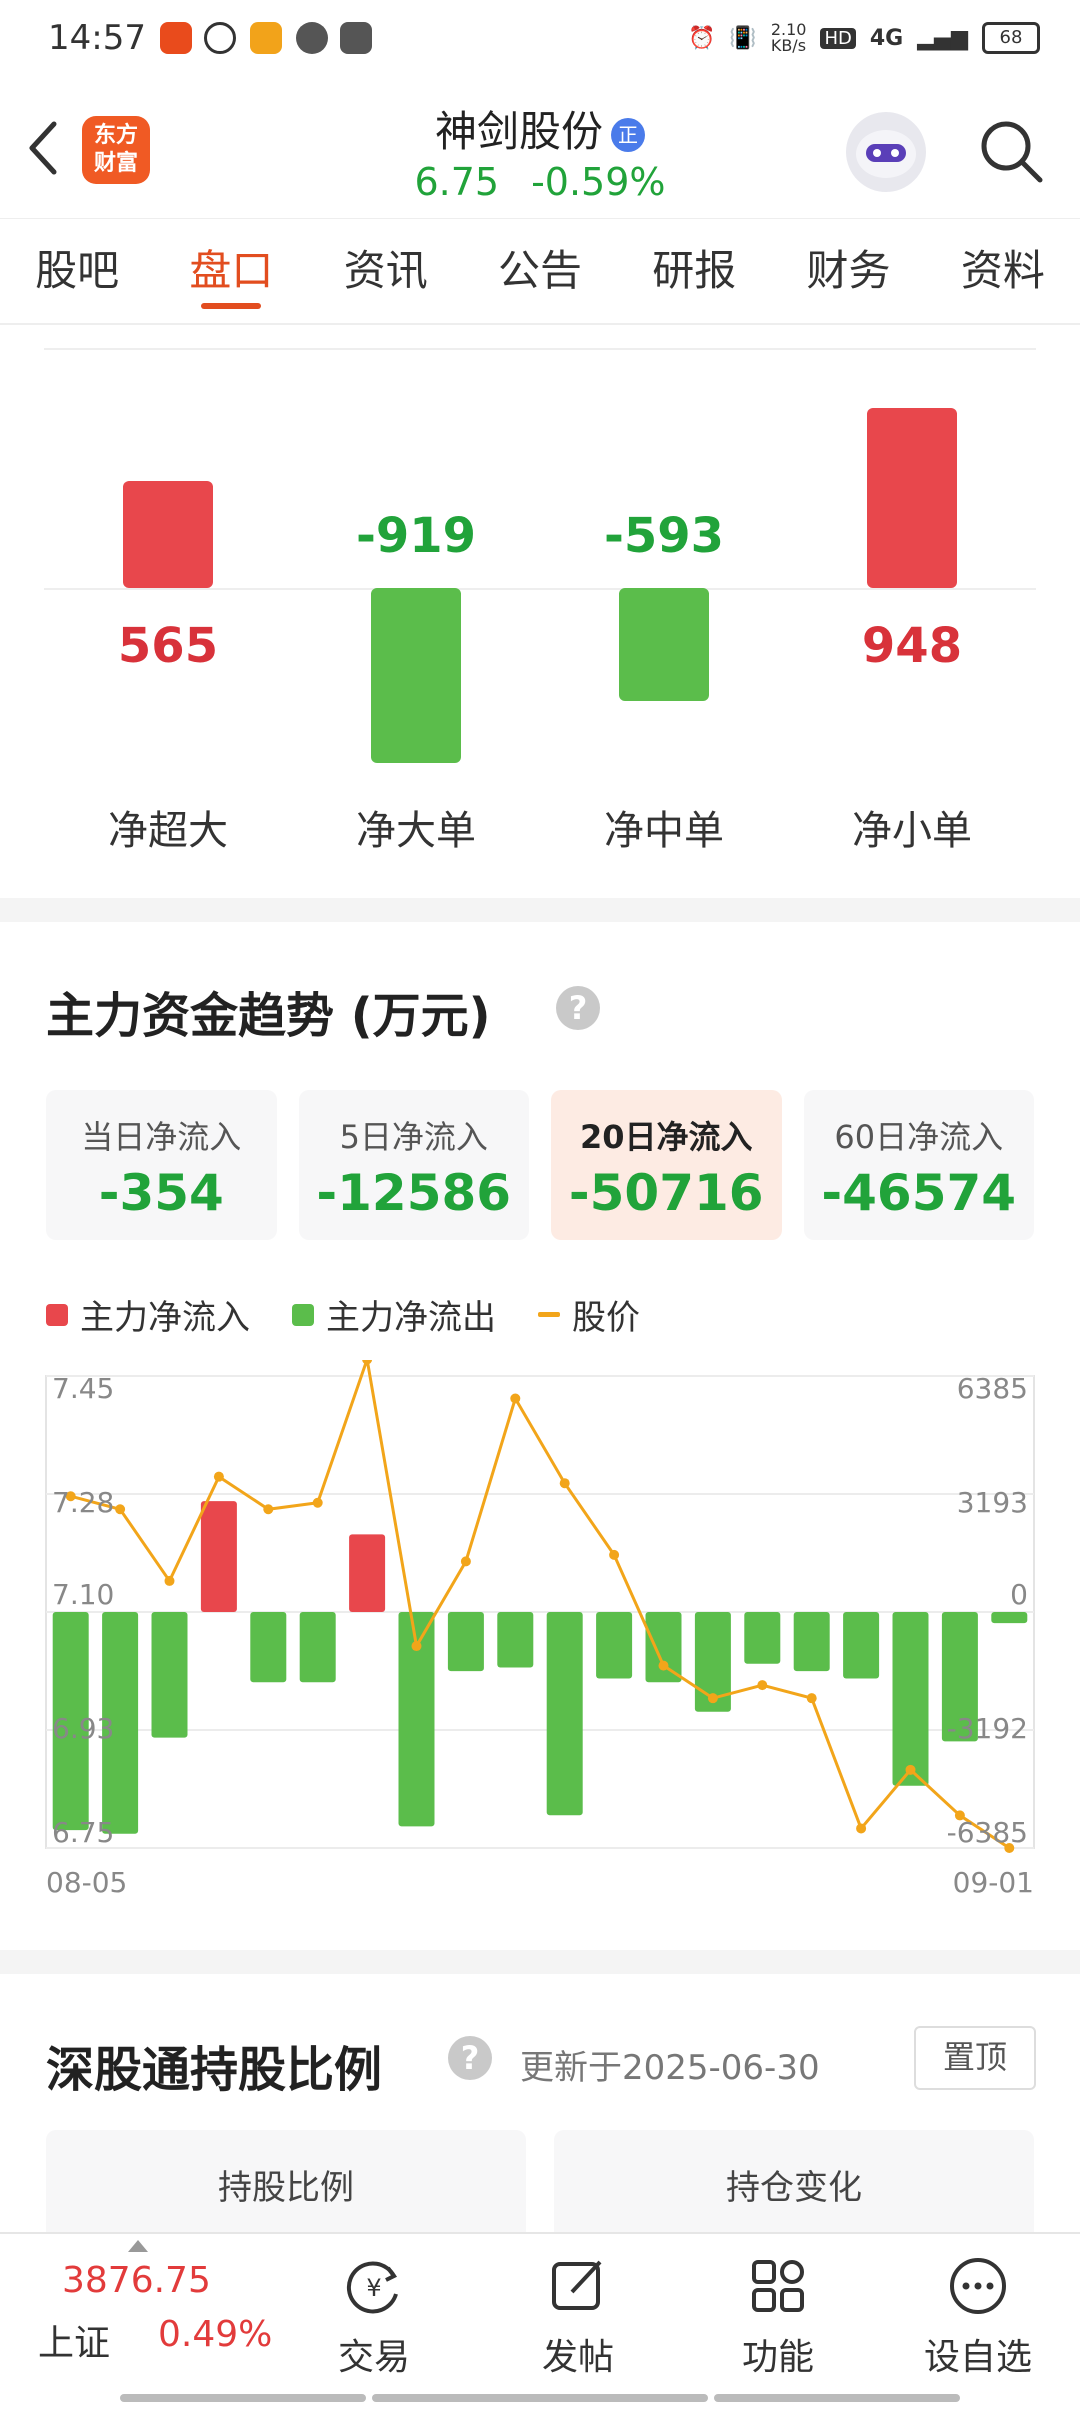 This screenshot has height=2410, width=1080. What do you see at coordinates (886, 152) in the screenshot?
I see `robot-avatar` at bounding box center [886, 152].